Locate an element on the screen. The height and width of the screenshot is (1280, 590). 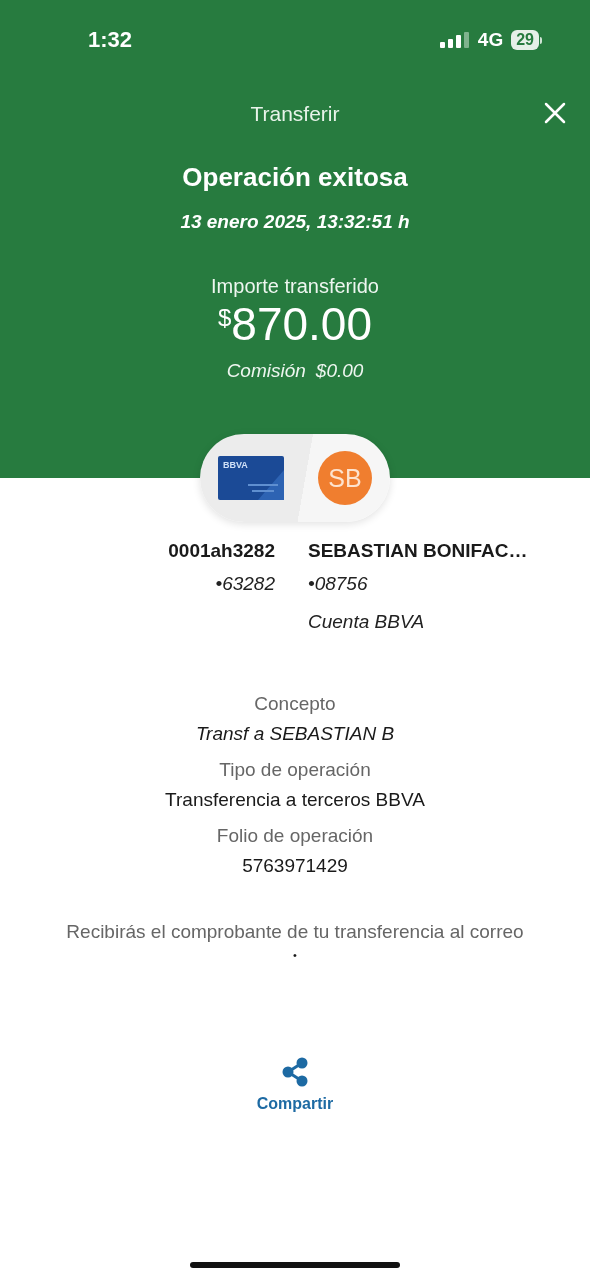
detail-value: Transf a SEBASTIAN B is located at coordinates (295, 734).